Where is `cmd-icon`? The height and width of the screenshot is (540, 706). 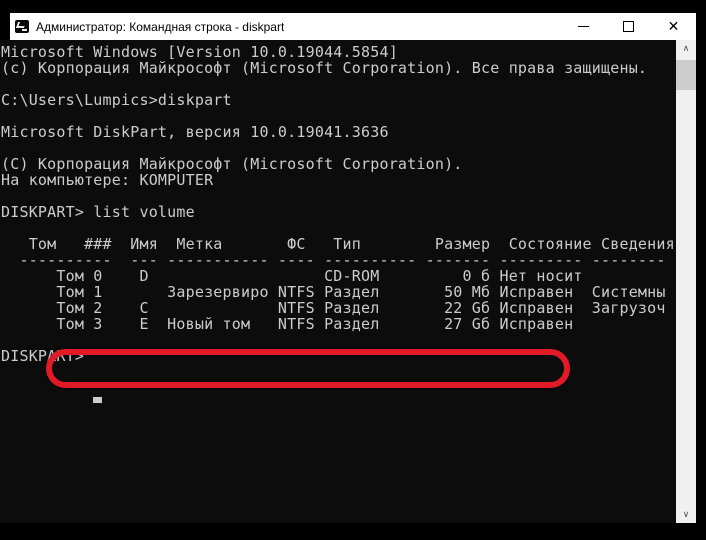
cmd-icon is located at coordinates (22, 26).